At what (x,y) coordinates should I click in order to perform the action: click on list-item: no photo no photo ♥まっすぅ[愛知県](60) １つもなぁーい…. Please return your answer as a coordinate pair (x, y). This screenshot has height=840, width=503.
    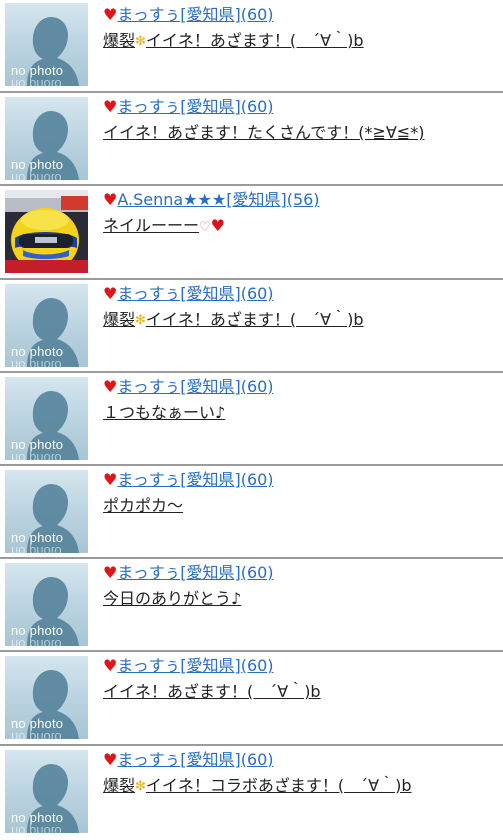
    Looking at the image, I should click on (251, 417).